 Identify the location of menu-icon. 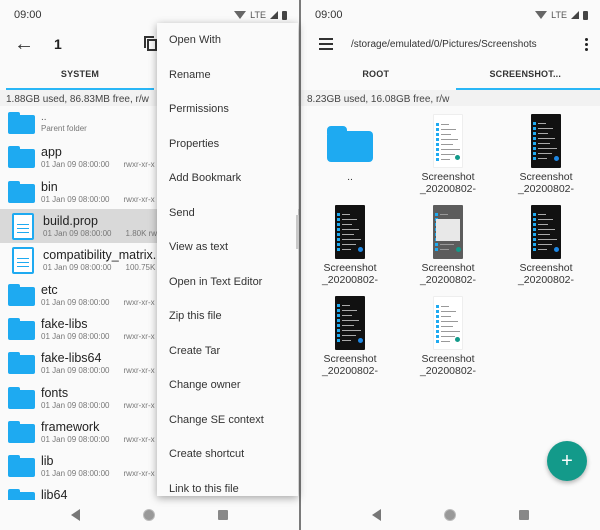
(326, 44).